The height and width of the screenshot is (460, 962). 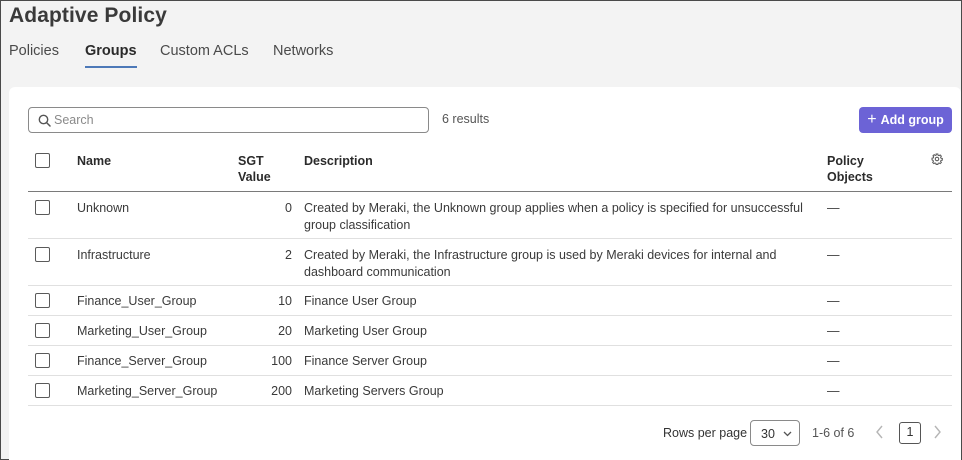 I want to click on chevron-right-icon, so click(x=937, y=432).